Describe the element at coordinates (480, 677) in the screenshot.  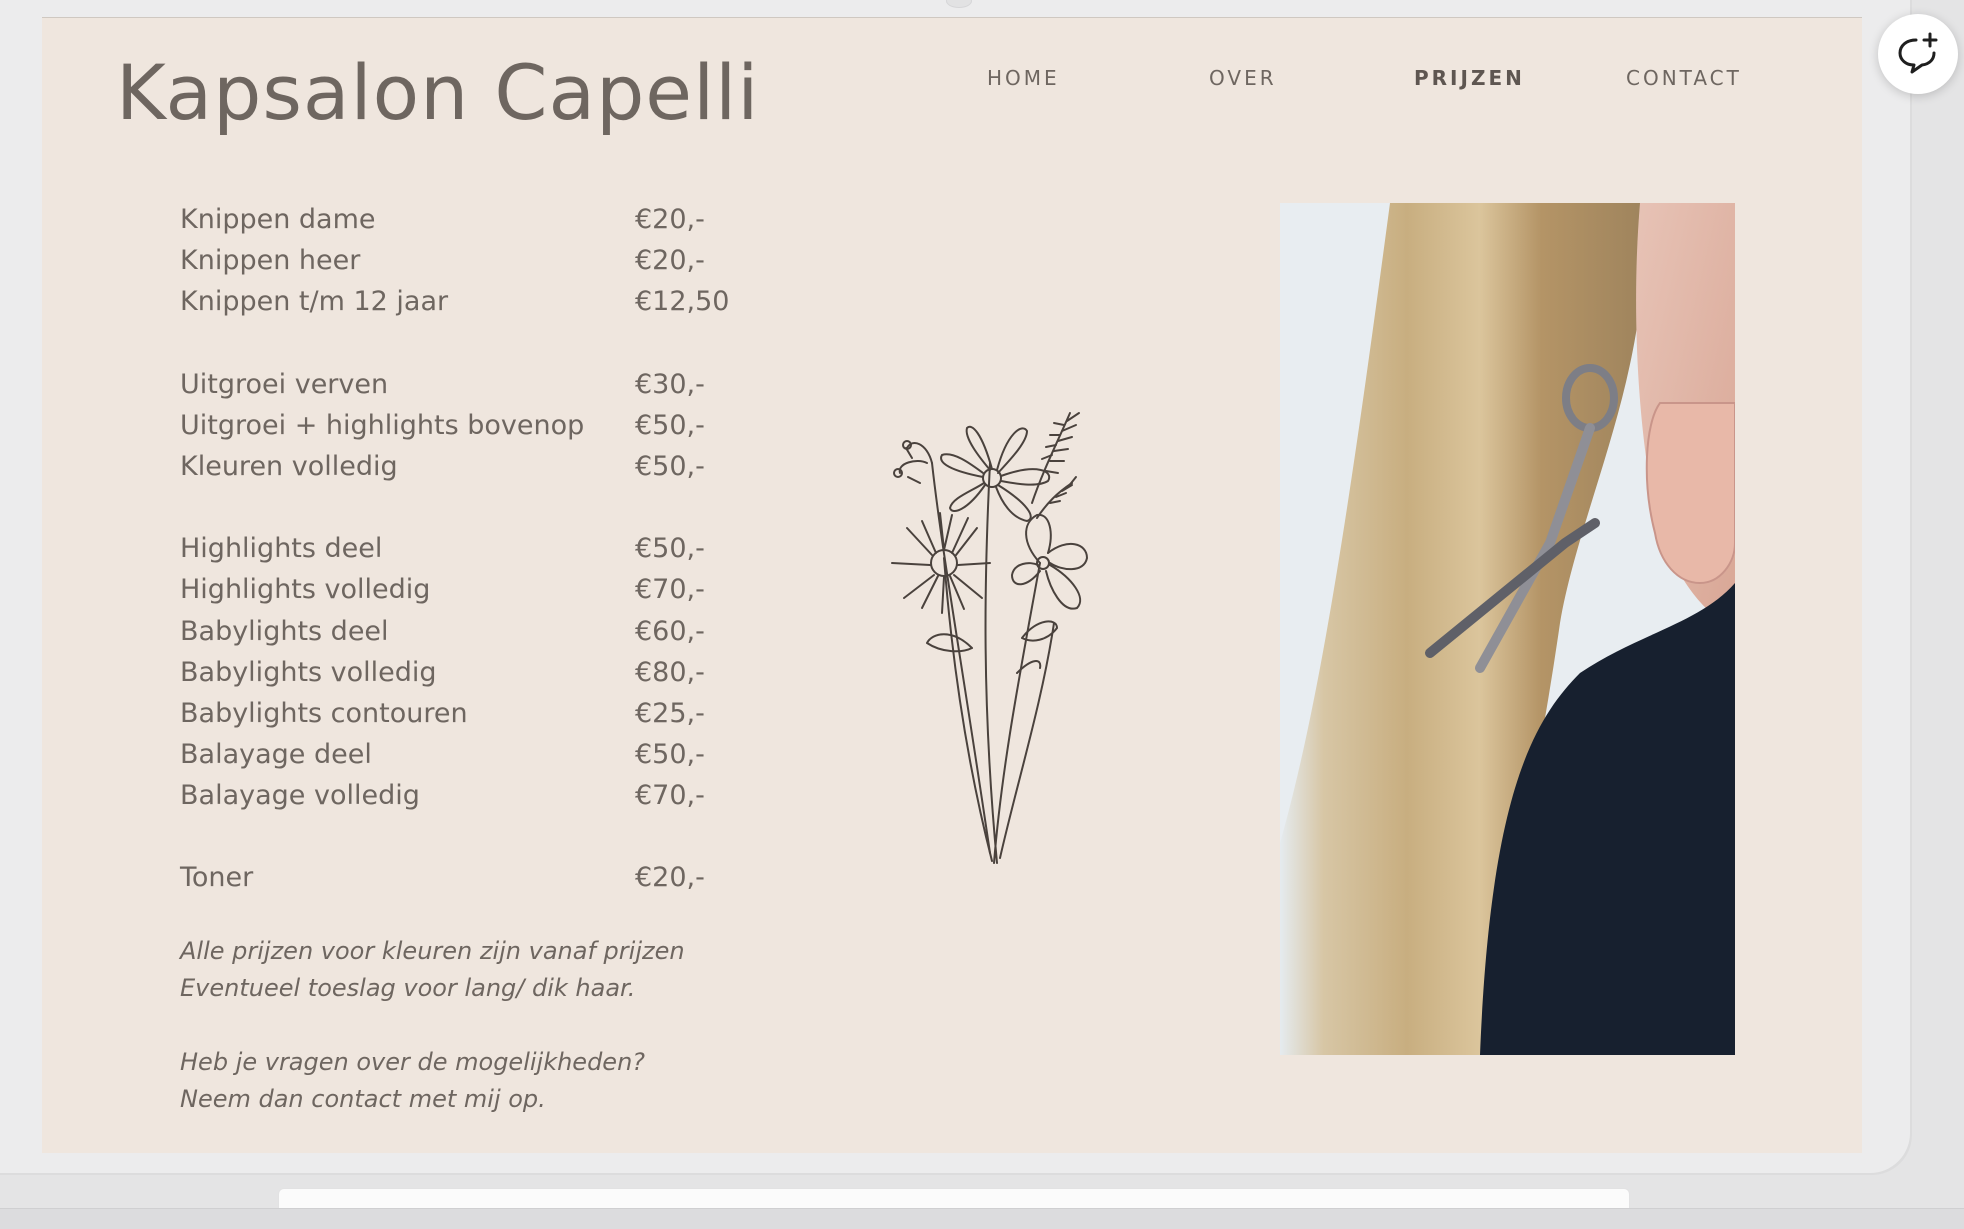
I see `price-row: Babylights volledig €80,-` at that location.